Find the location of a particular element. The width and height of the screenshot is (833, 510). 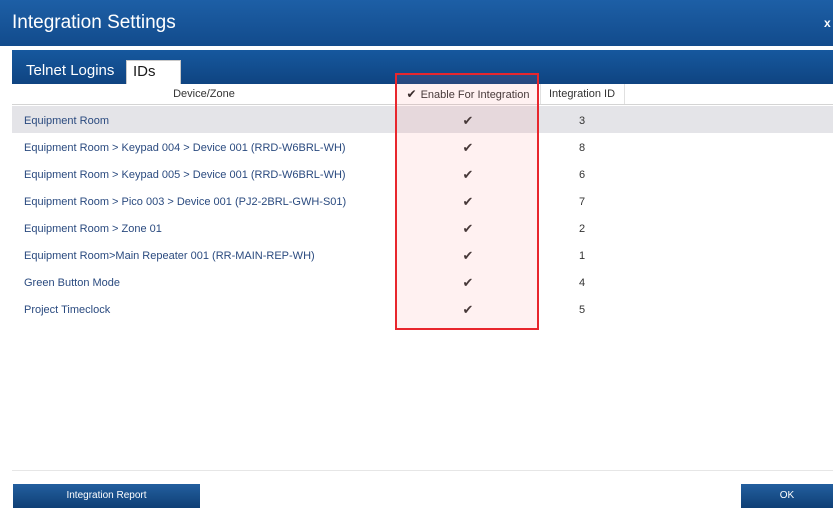

integration-id-cell: 6 is located at coordinates (582, 175).